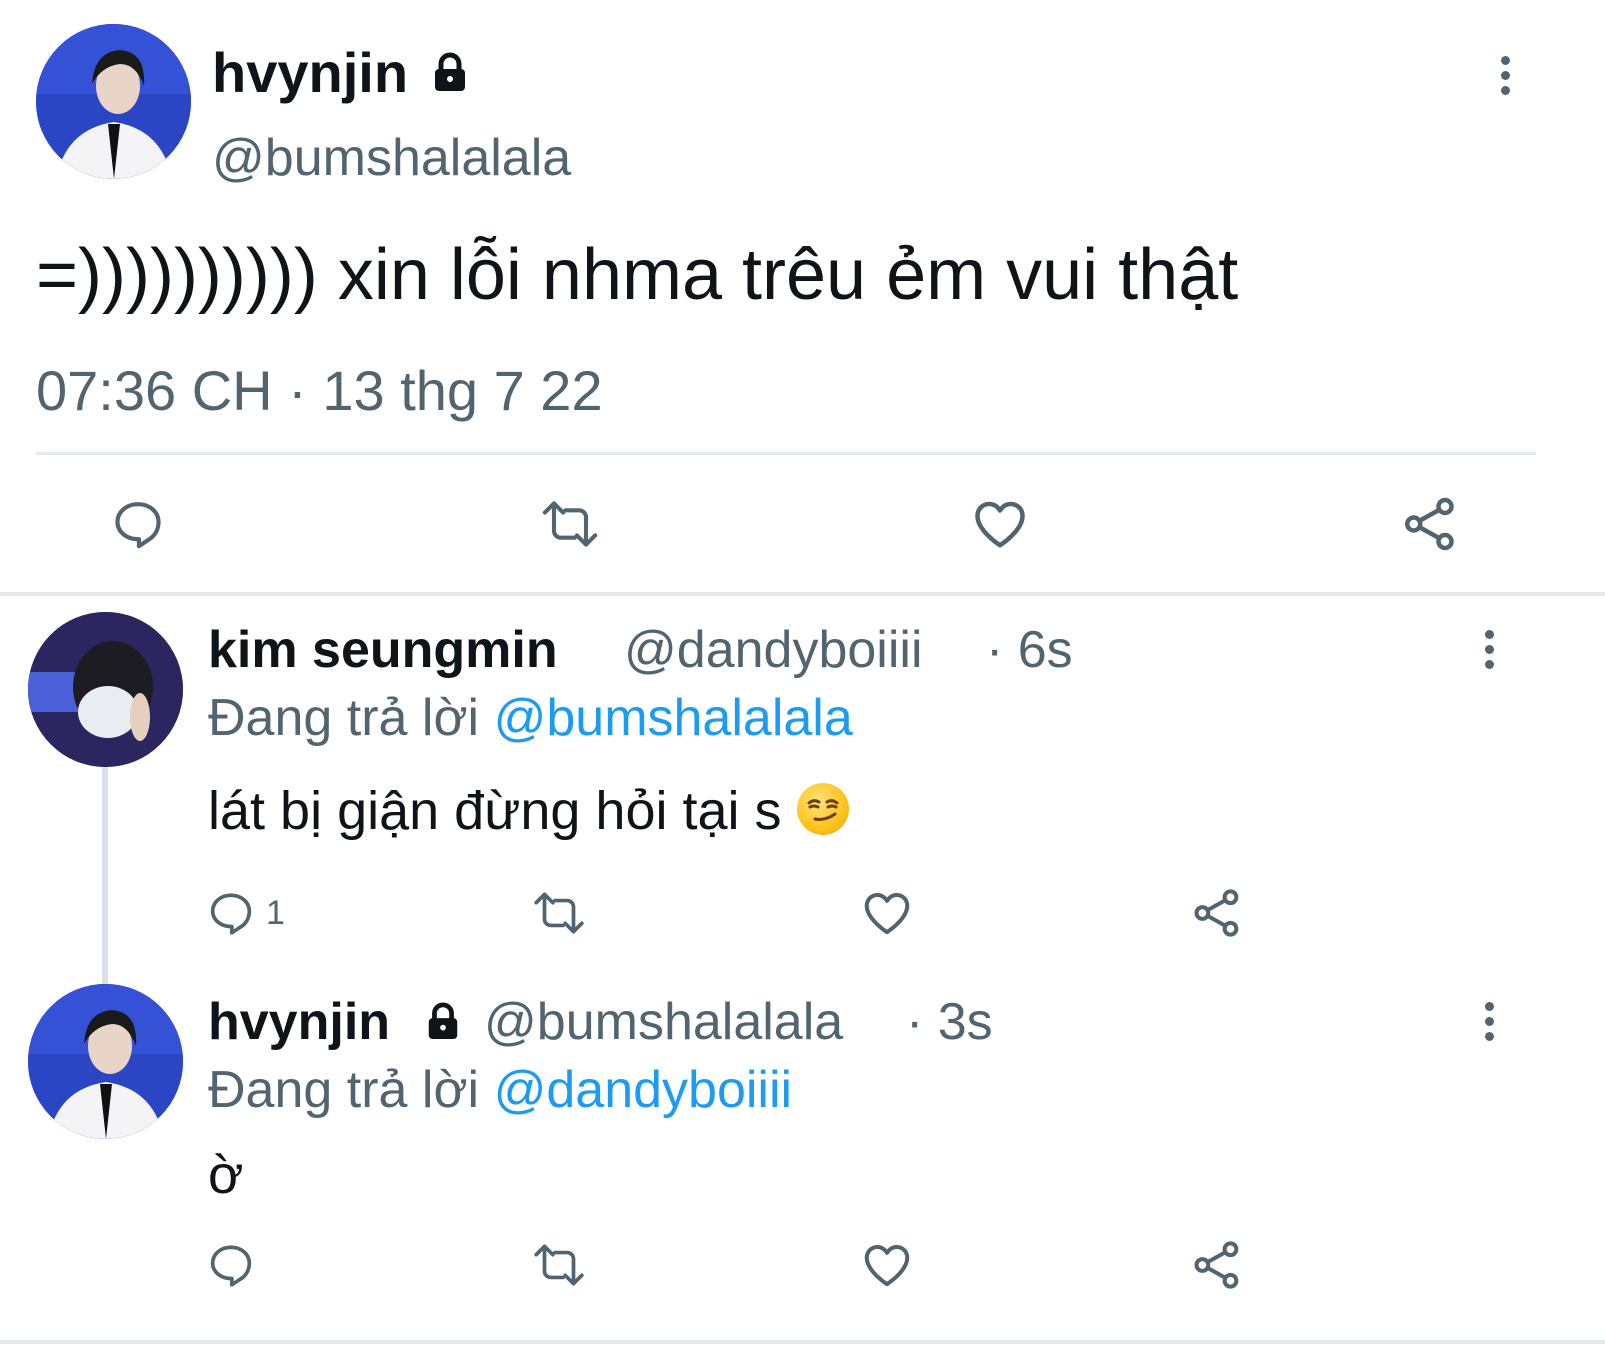 This screenshot has height=1347, width=1605. What do you see at coordinates (299, 1022) in the screenshot?
I see `reply-display-name: hvynjin` at bounding box center [299, 1022].